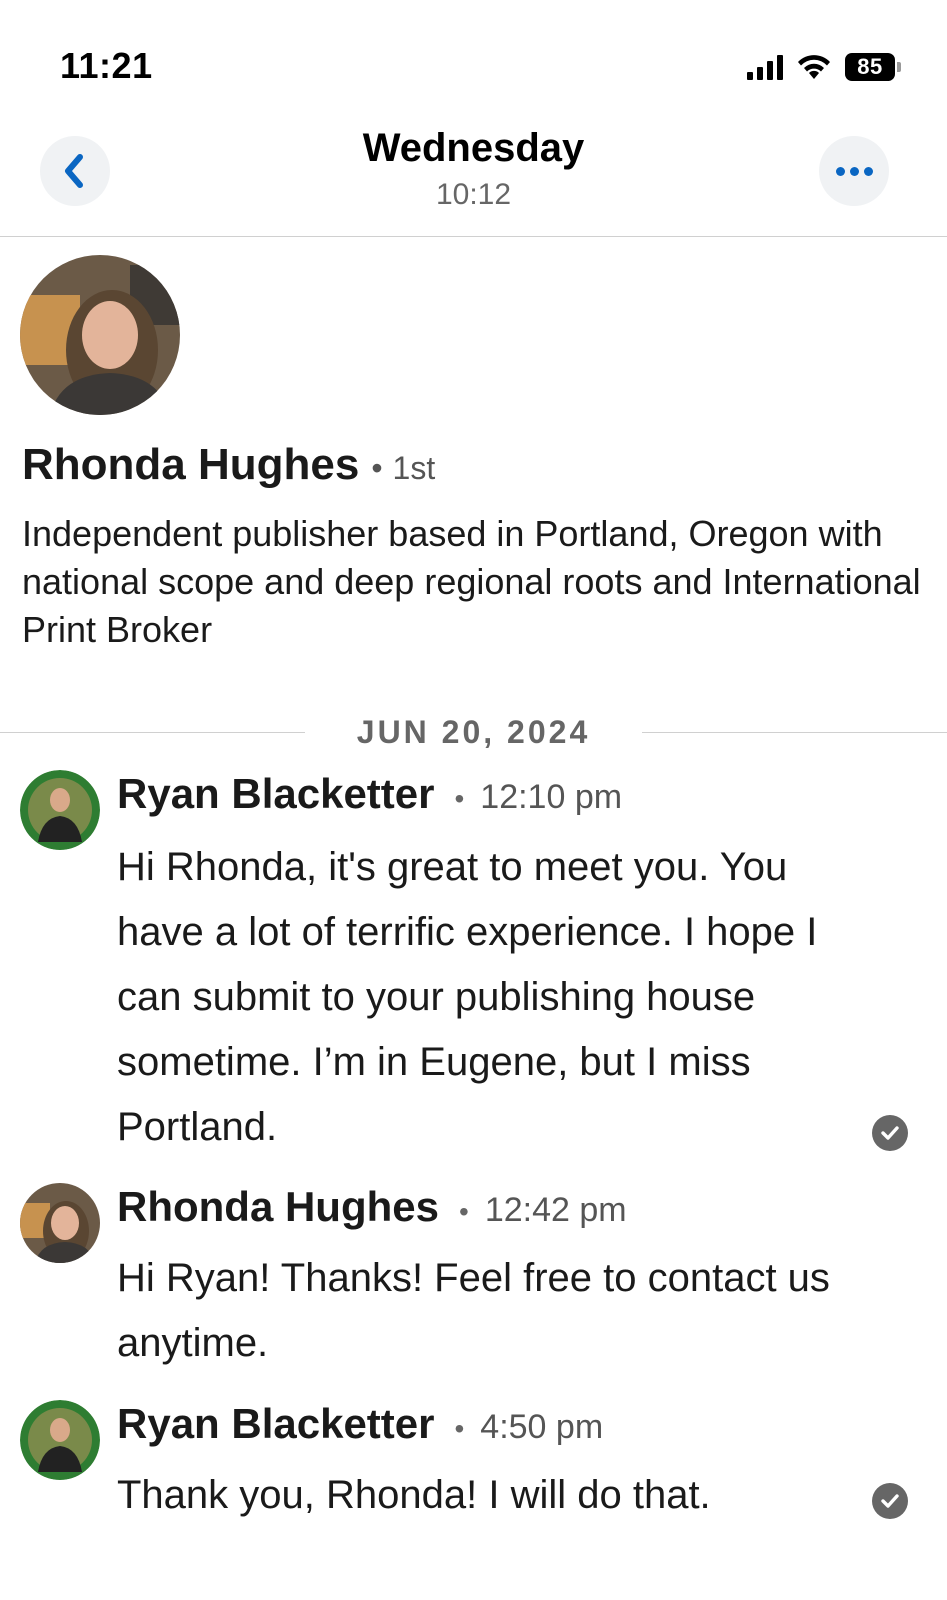 Image resolution: width=947 pixels, height=1600 pixels. I want to click on header-subtitle: 10:12, so click(473, 194).